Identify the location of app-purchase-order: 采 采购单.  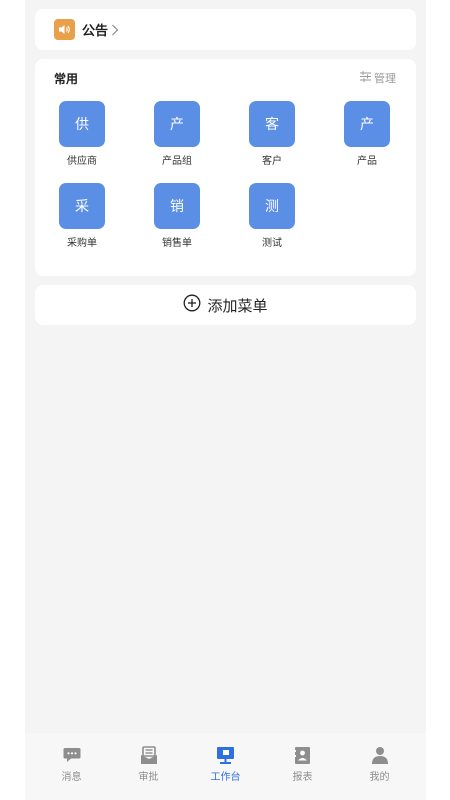
(82, 216).